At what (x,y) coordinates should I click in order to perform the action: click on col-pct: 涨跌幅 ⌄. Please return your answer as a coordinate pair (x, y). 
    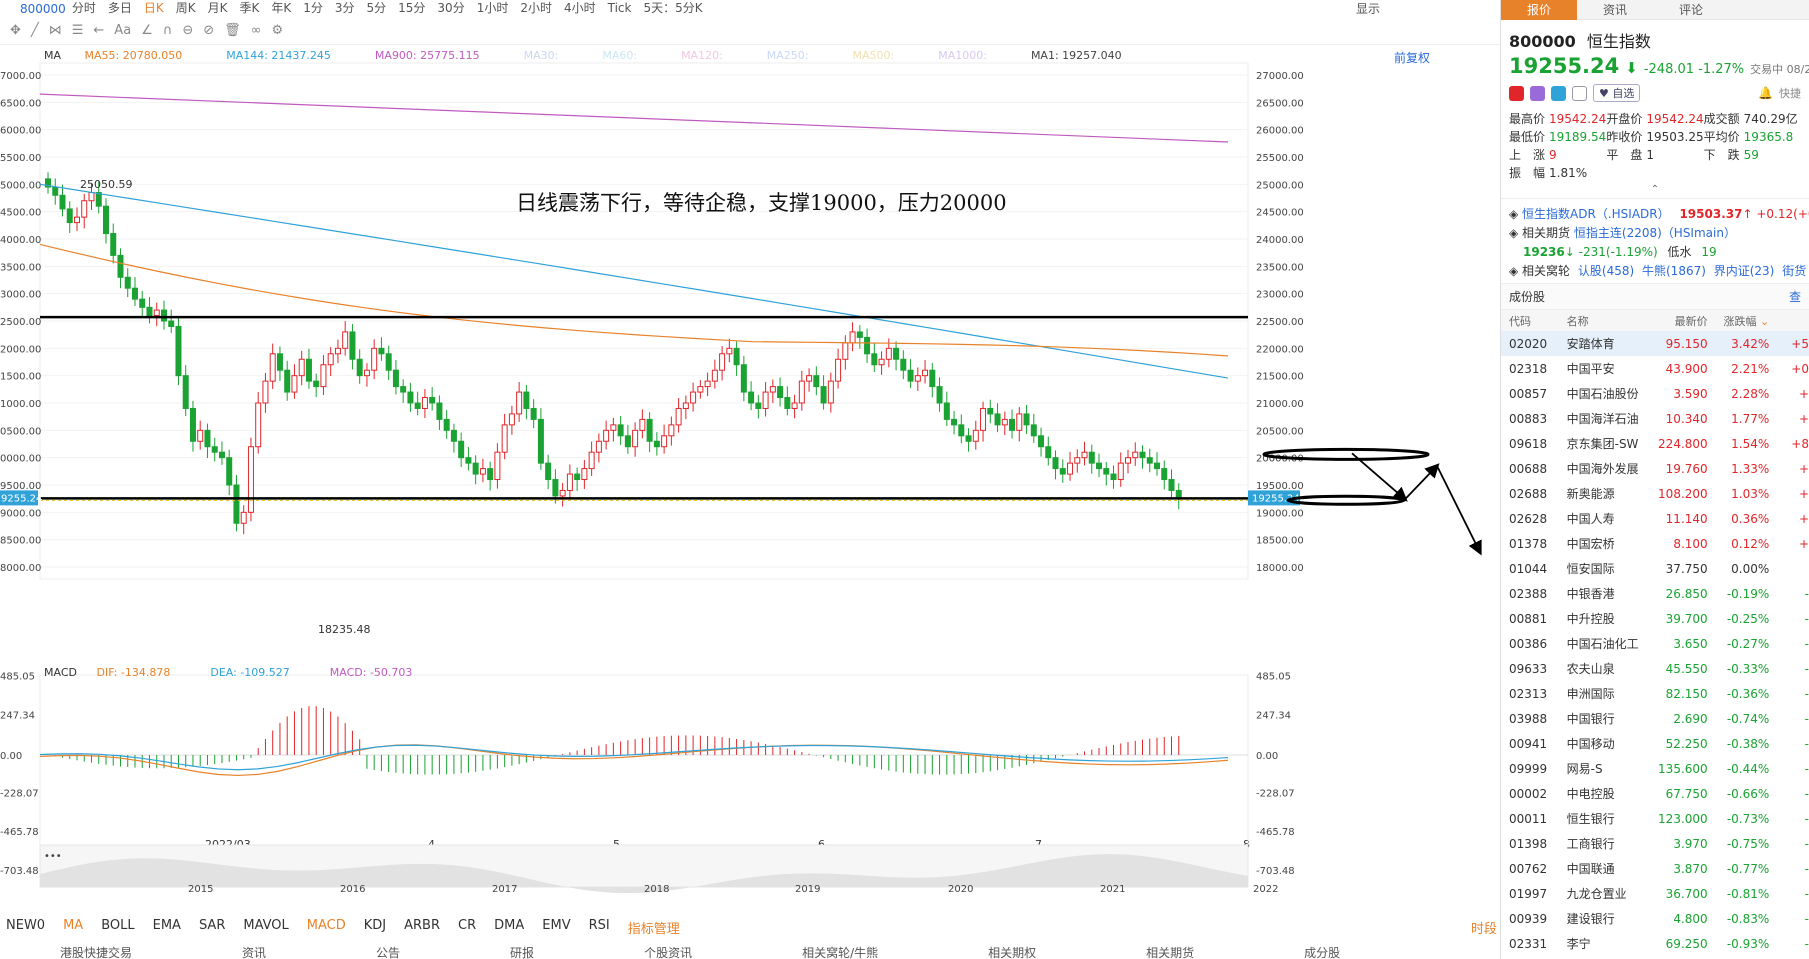
    Looking at the image, I should click on (1739, 321).